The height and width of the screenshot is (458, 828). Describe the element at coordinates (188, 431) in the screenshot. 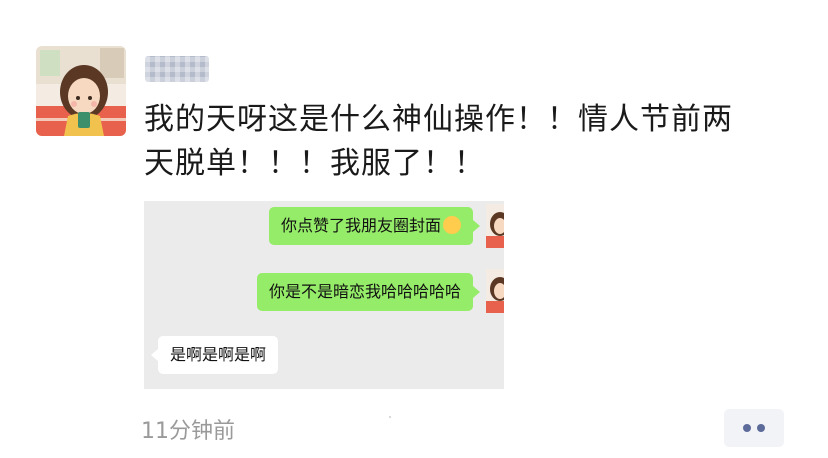

I see `post-timestamp: 11分钟前` at that location.